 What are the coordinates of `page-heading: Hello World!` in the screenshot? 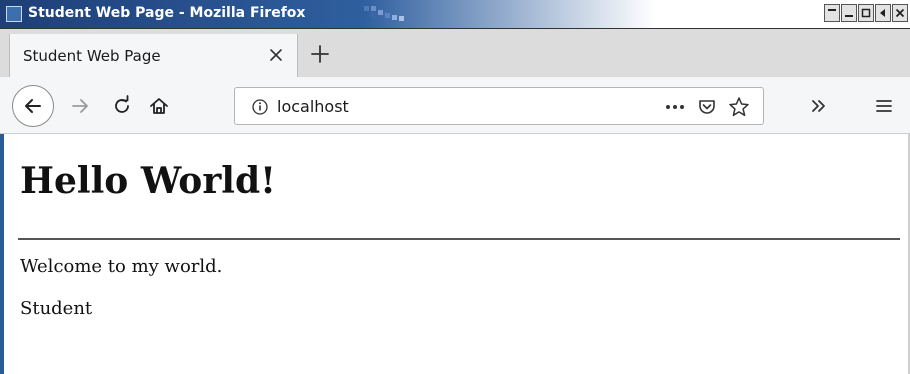 It's located at (148, 181).